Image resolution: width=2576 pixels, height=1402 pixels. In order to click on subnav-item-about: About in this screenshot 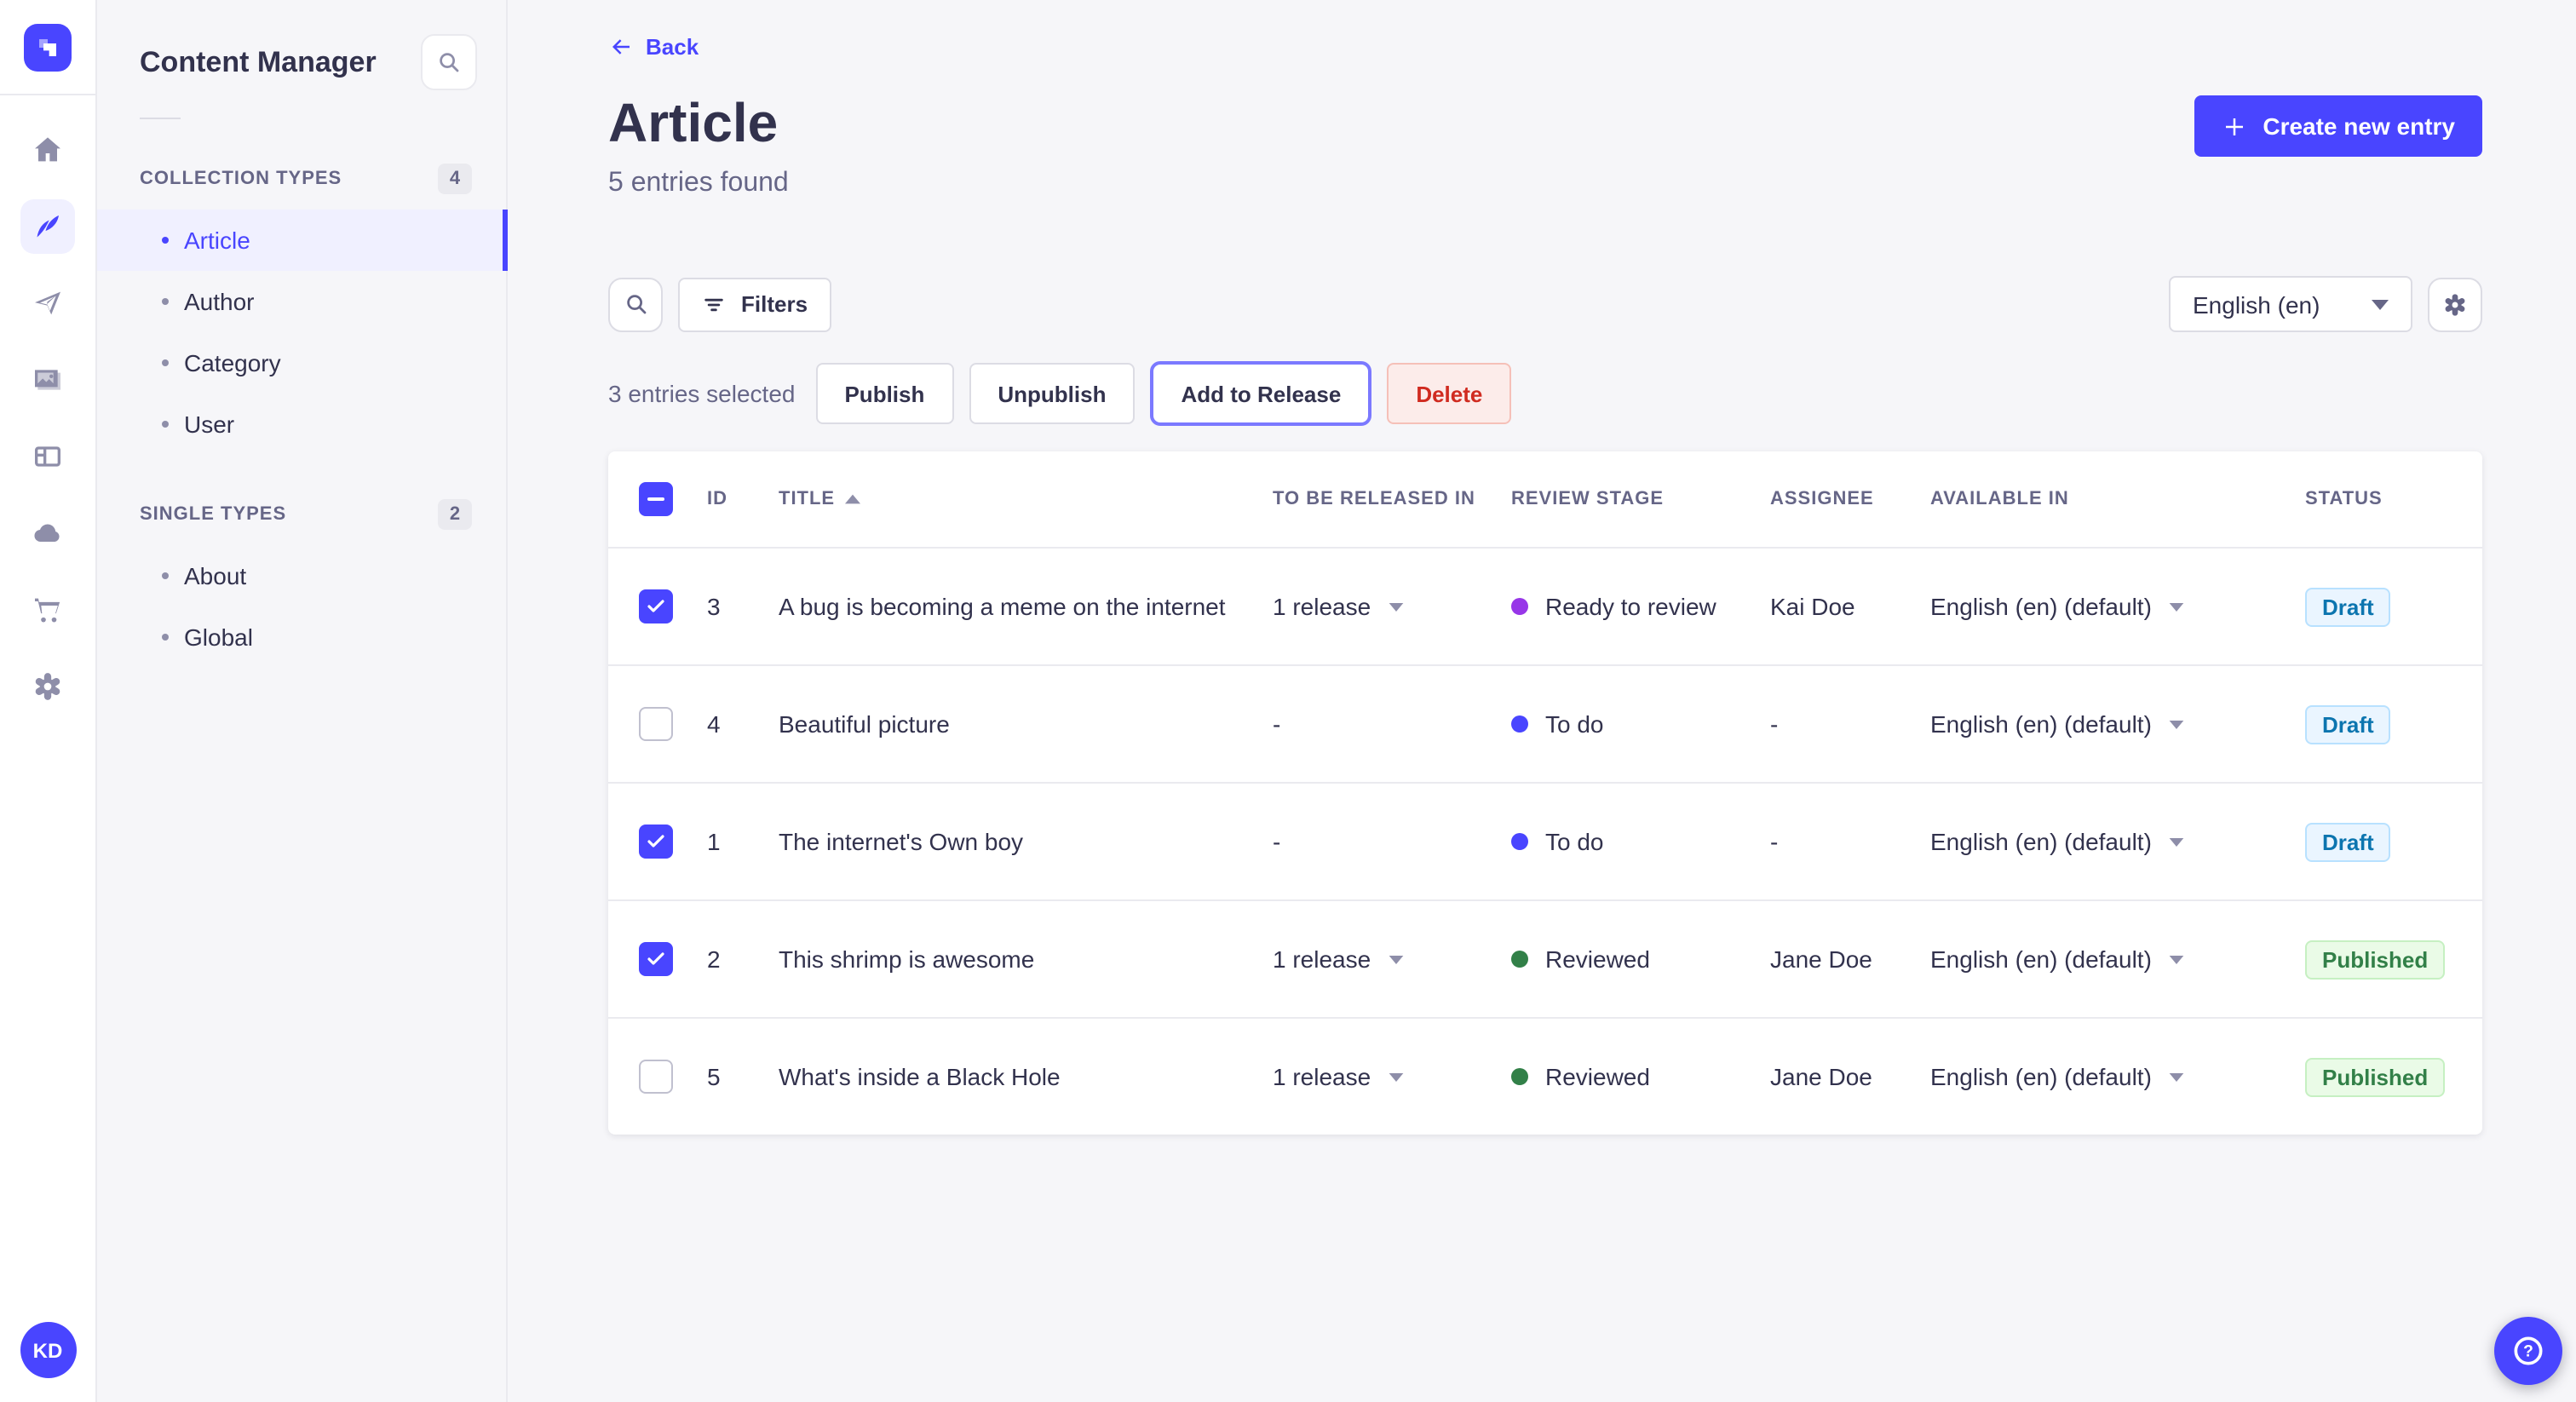, I will do `click(302, 575)`.